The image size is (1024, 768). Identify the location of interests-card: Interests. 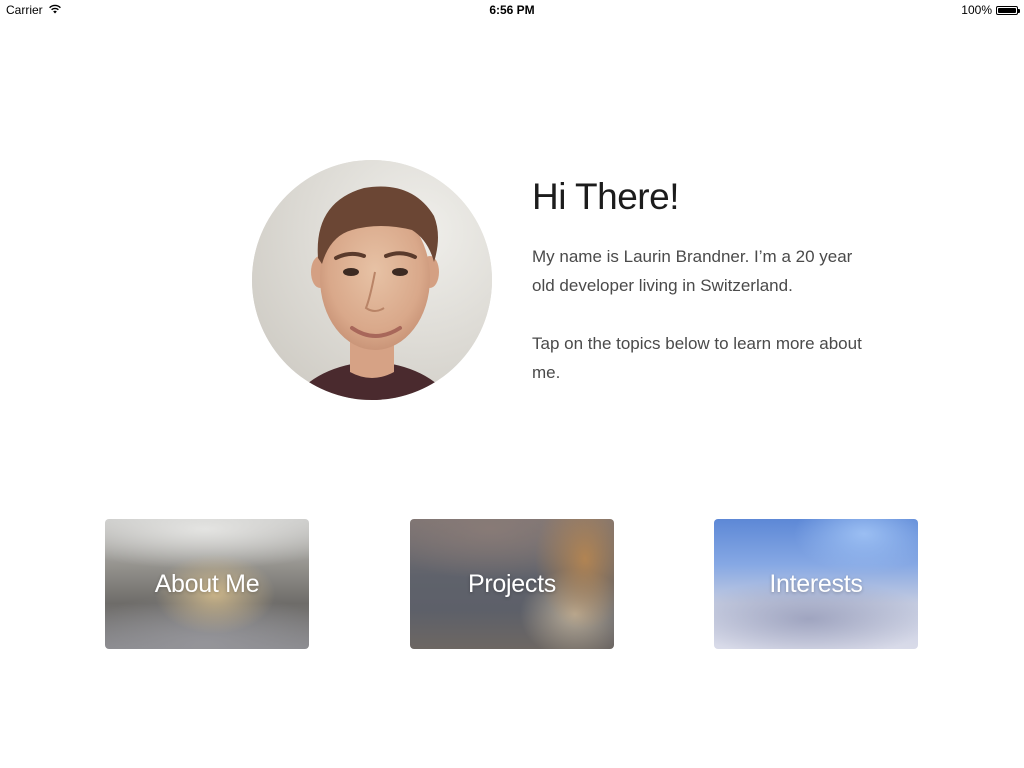
(816, 584).